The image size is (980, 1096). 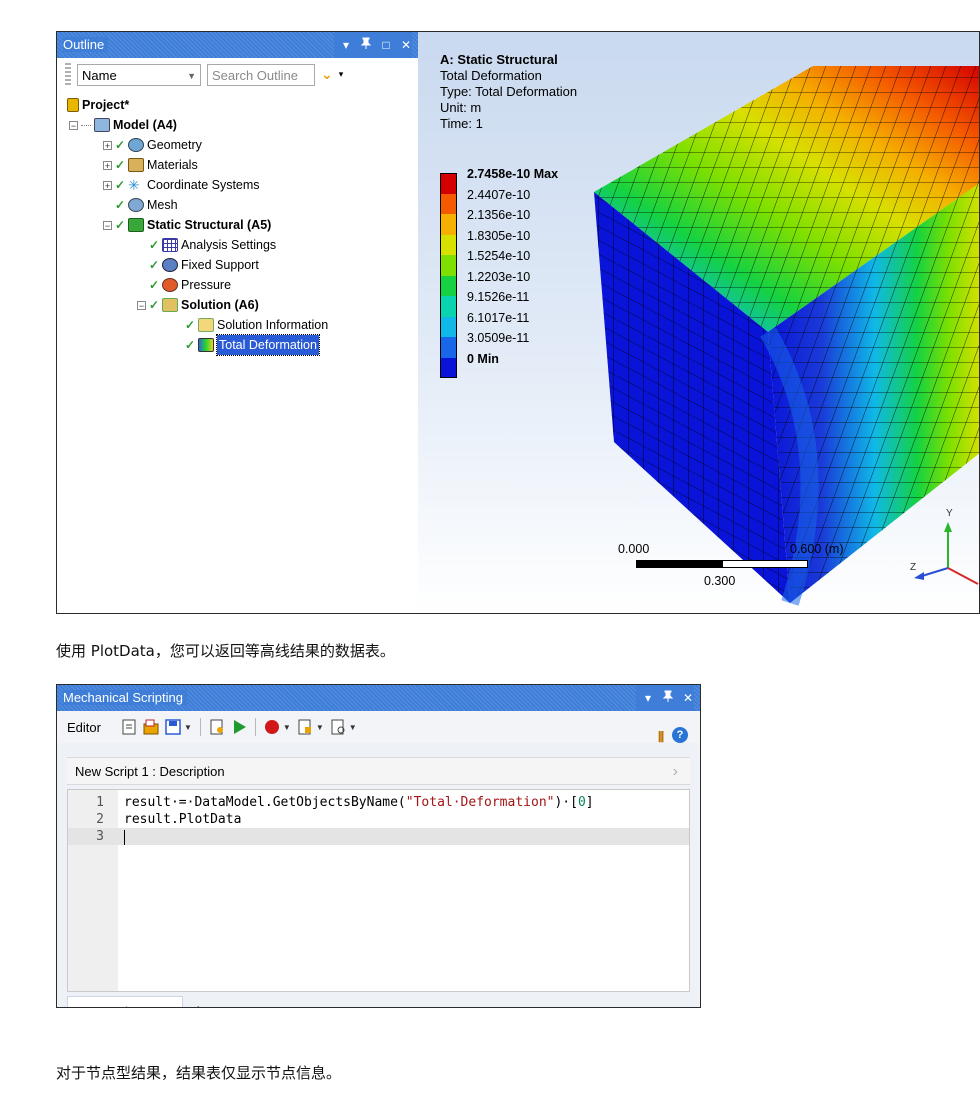 What do you see at coordinates (913, 567) in the screenshot?
I see `triad-z-label: Z` at bounding box center [913, 567].